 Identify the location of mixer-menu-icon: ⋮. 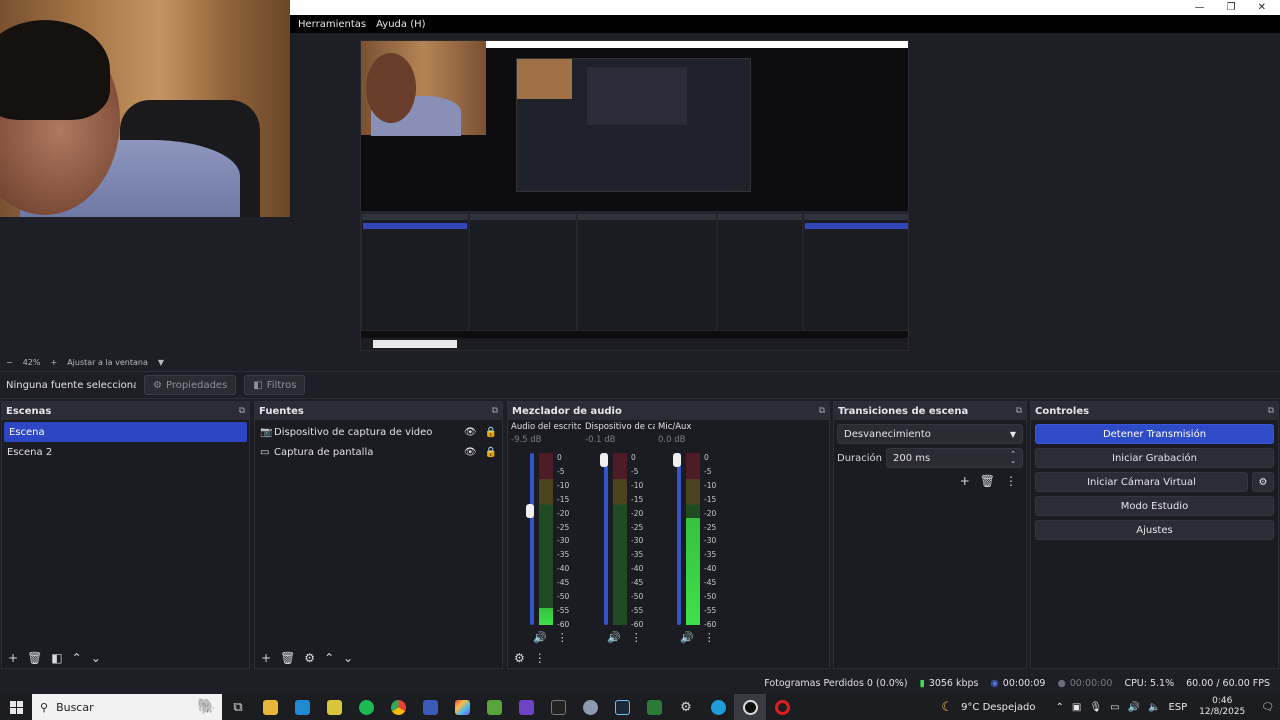
(540, 658).